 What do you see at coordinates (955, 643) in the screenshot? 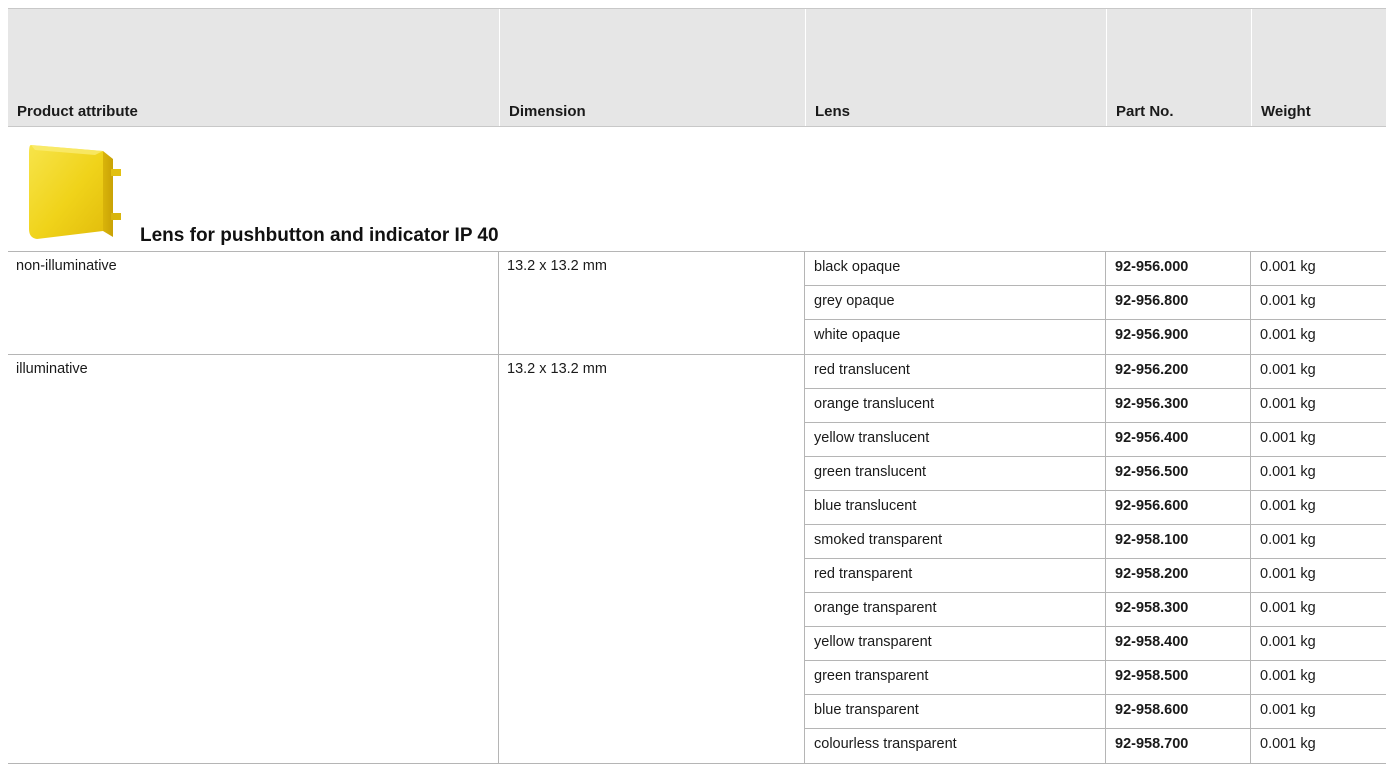
I see `lens-cell: yellow transparent` at bounding box center [955, 643].